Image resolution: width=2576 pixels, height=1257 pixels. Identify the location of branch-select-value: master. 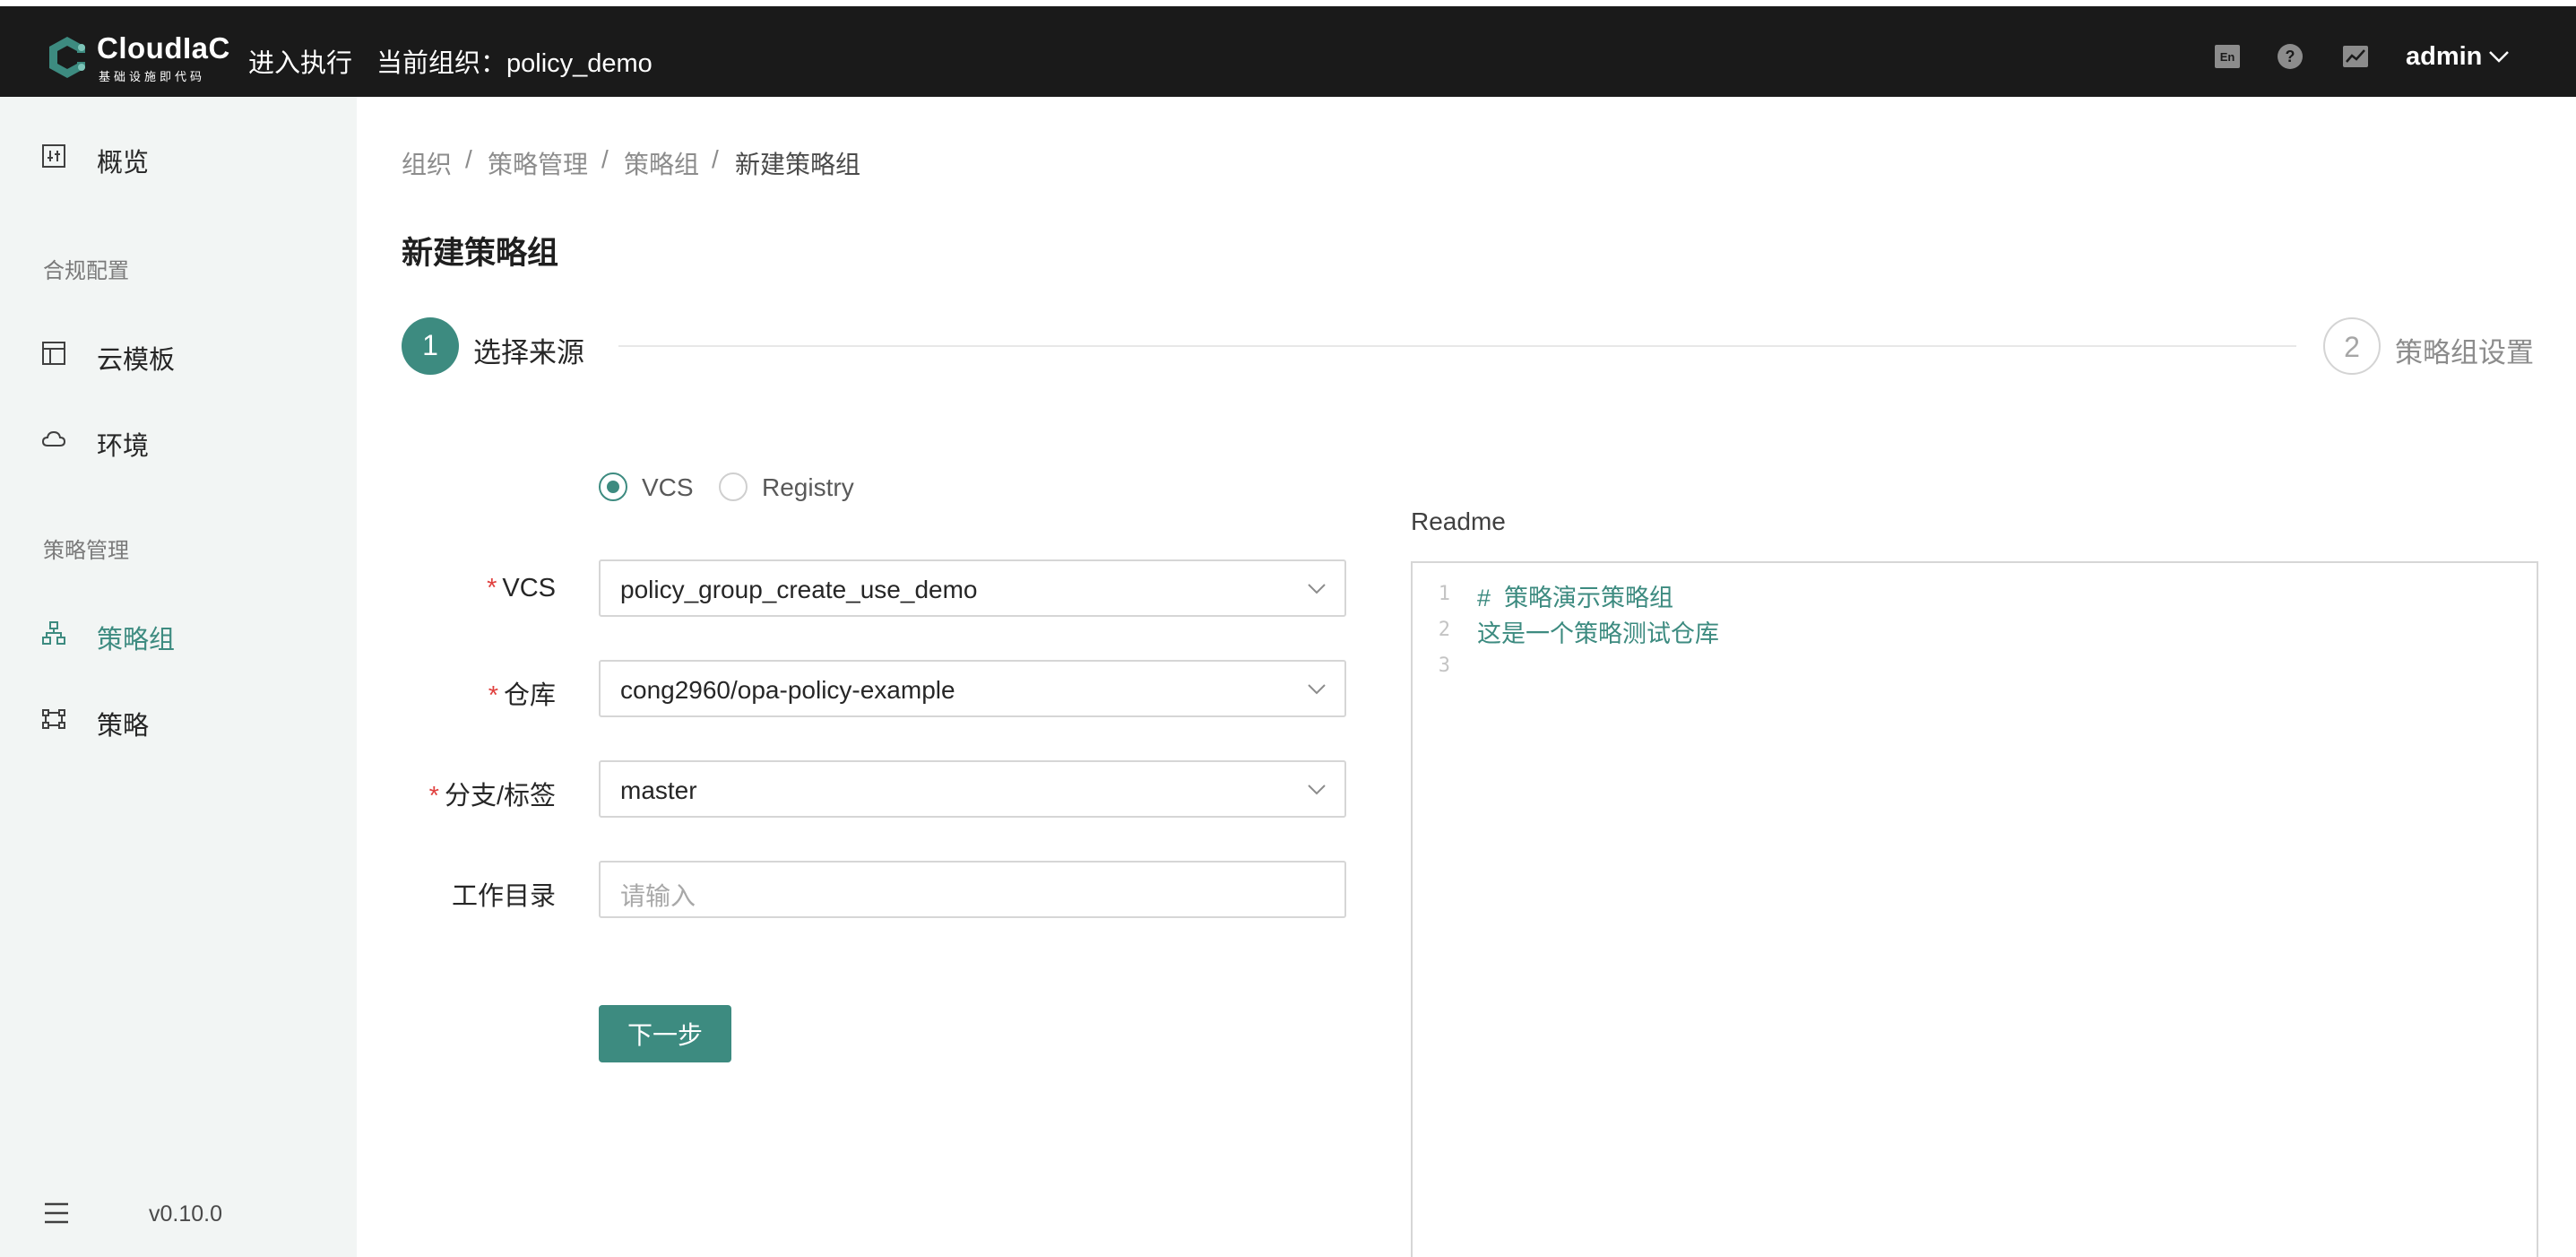
(658, 790).